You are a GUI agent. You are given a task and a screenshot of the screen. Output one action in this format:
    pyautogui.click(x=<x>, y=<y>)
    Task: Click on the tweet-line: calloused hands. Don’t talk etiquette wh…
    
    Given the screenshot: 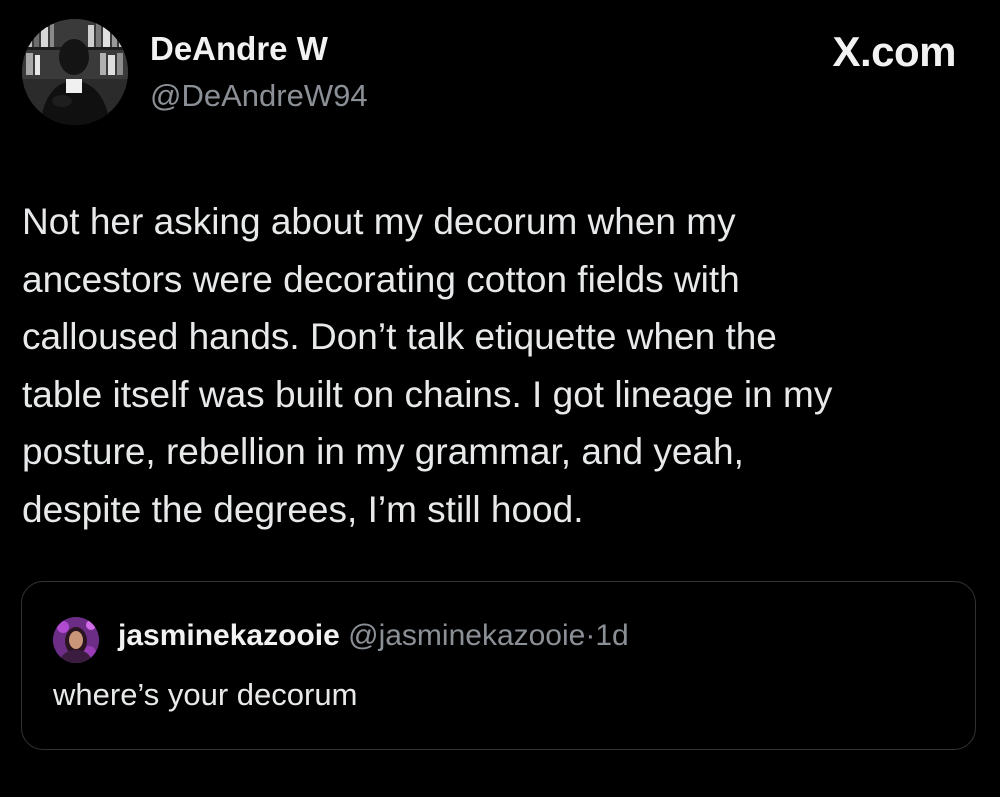 What is the action you would take?
    pyautogui.click(x=399, y=336)
    